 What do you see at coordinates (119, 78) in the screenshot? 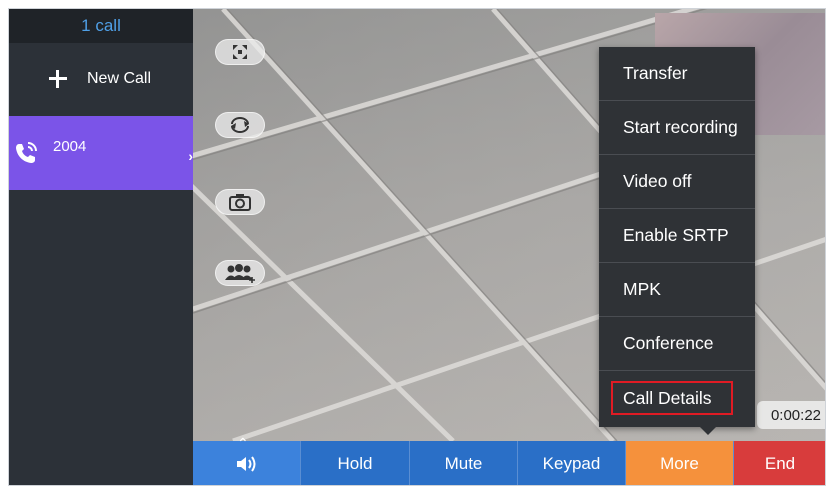
I see `new-call-label: New Call` at bounding box center [119, 78].